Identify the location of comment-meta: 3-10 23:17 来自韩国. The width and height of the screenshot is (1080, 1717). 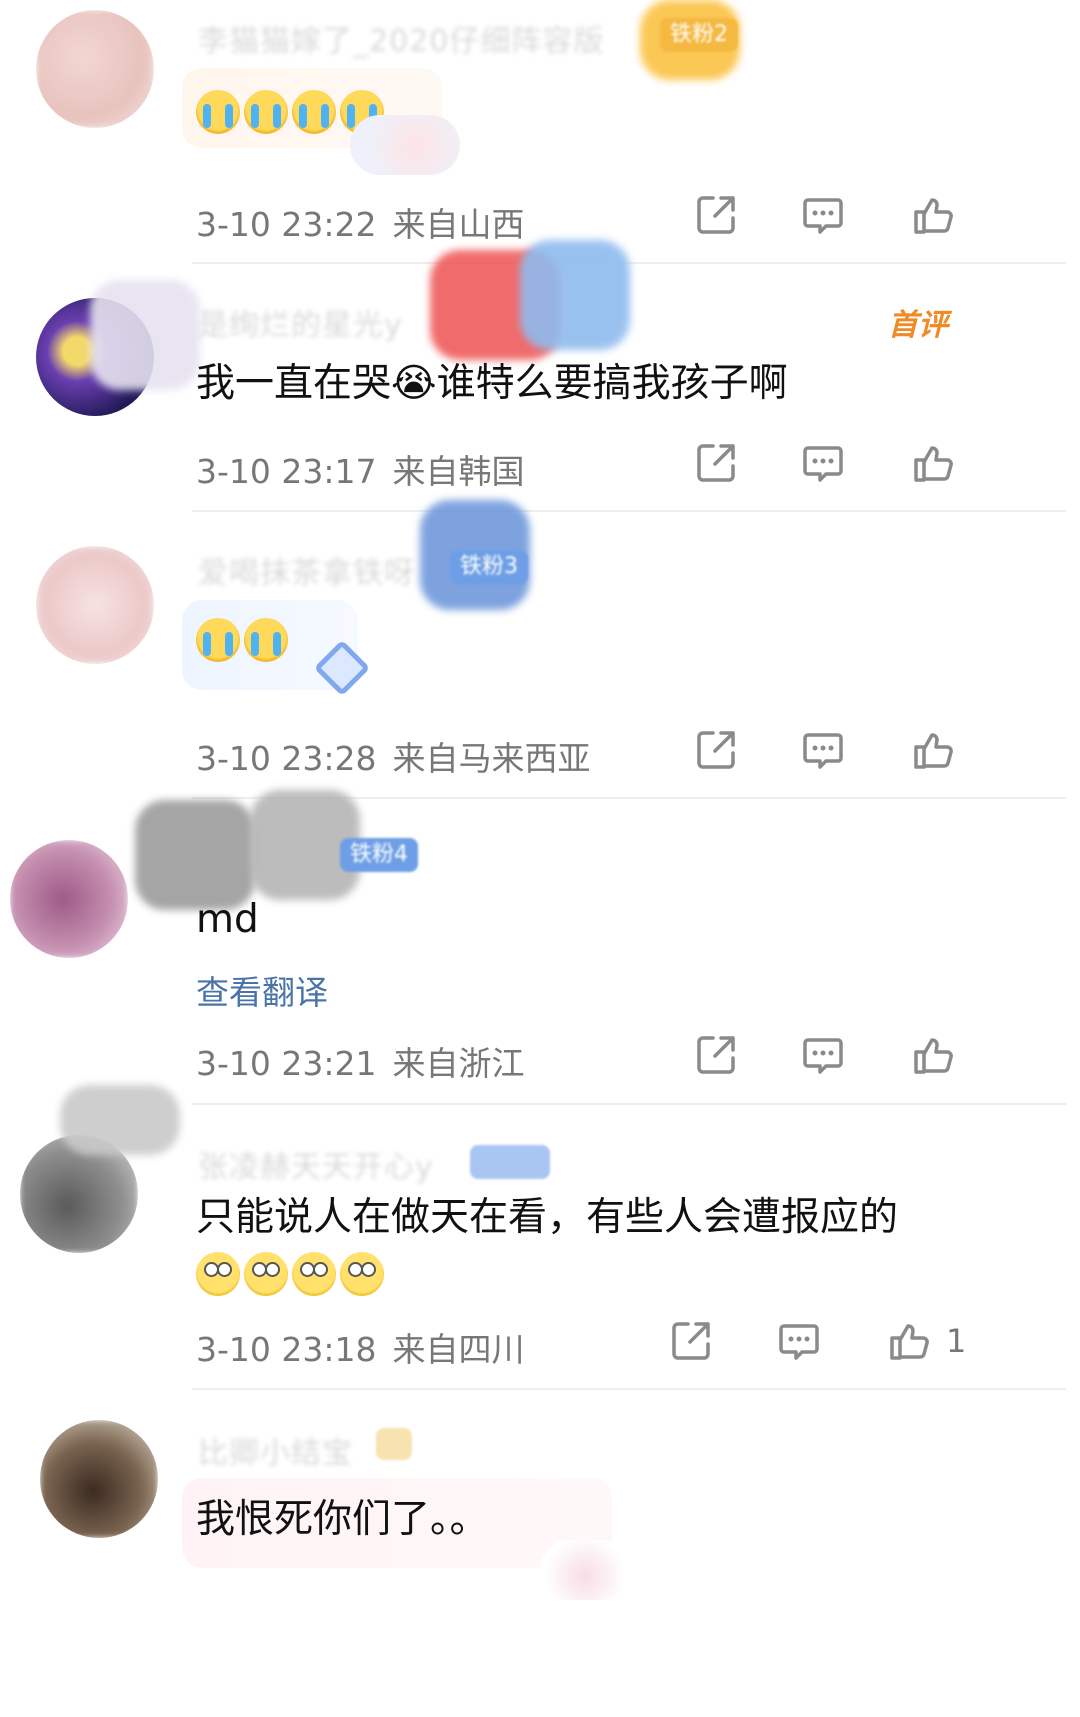
(360, 469).